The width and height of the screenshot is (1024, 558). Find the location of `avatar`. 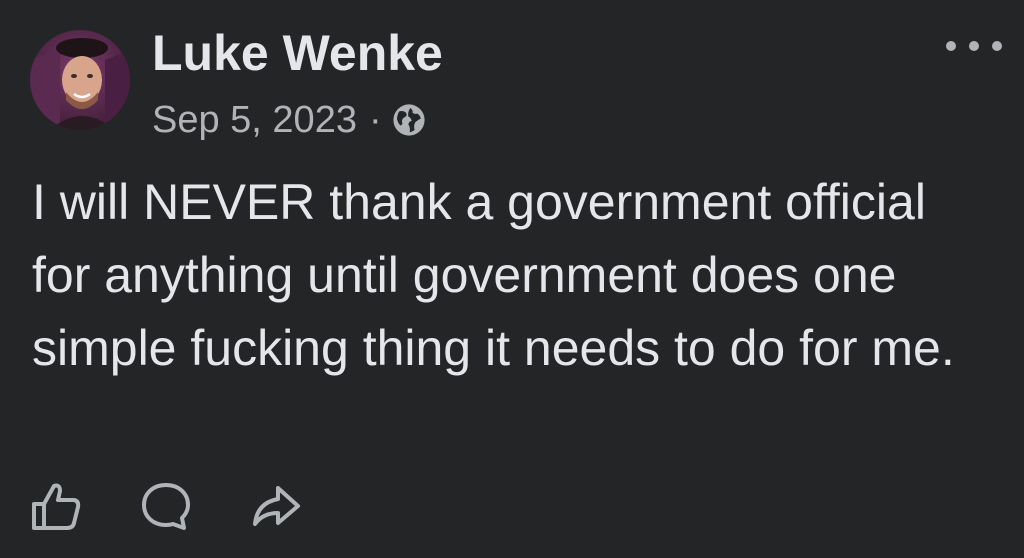

avatar is located at coordinates (80, 80).